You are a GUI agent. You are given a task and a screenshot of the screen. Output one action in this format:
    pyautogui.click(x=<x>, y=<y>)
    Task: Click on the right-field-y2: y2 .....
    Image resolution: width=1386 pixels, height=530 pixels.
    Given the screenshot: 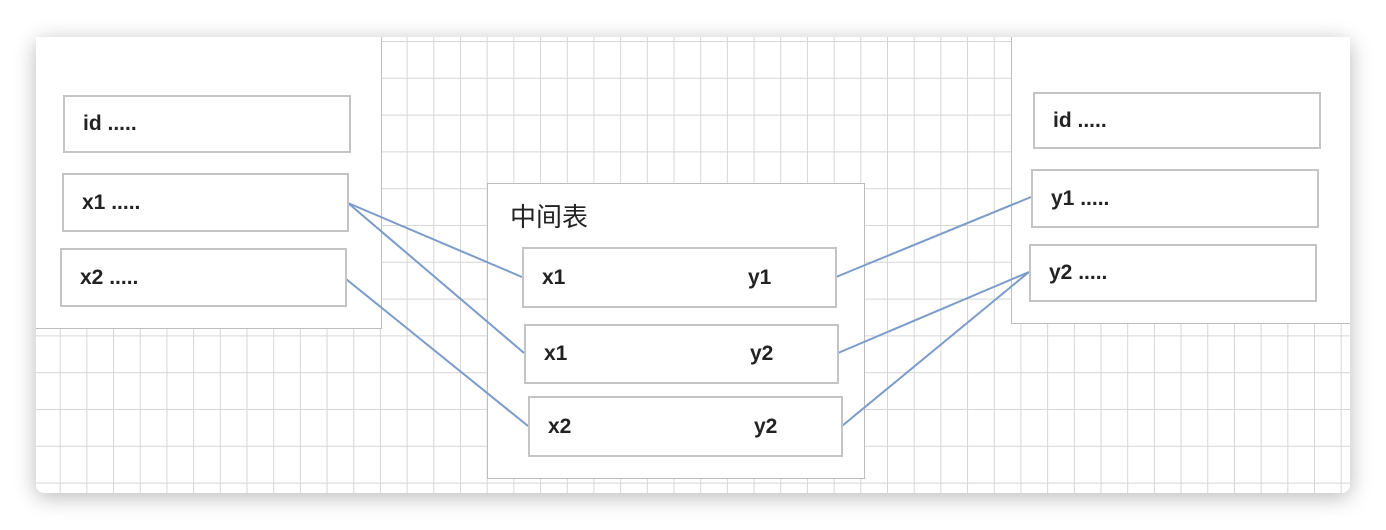 What is the action you would take?
    pyautogui.click(x=1173, y=273)
    